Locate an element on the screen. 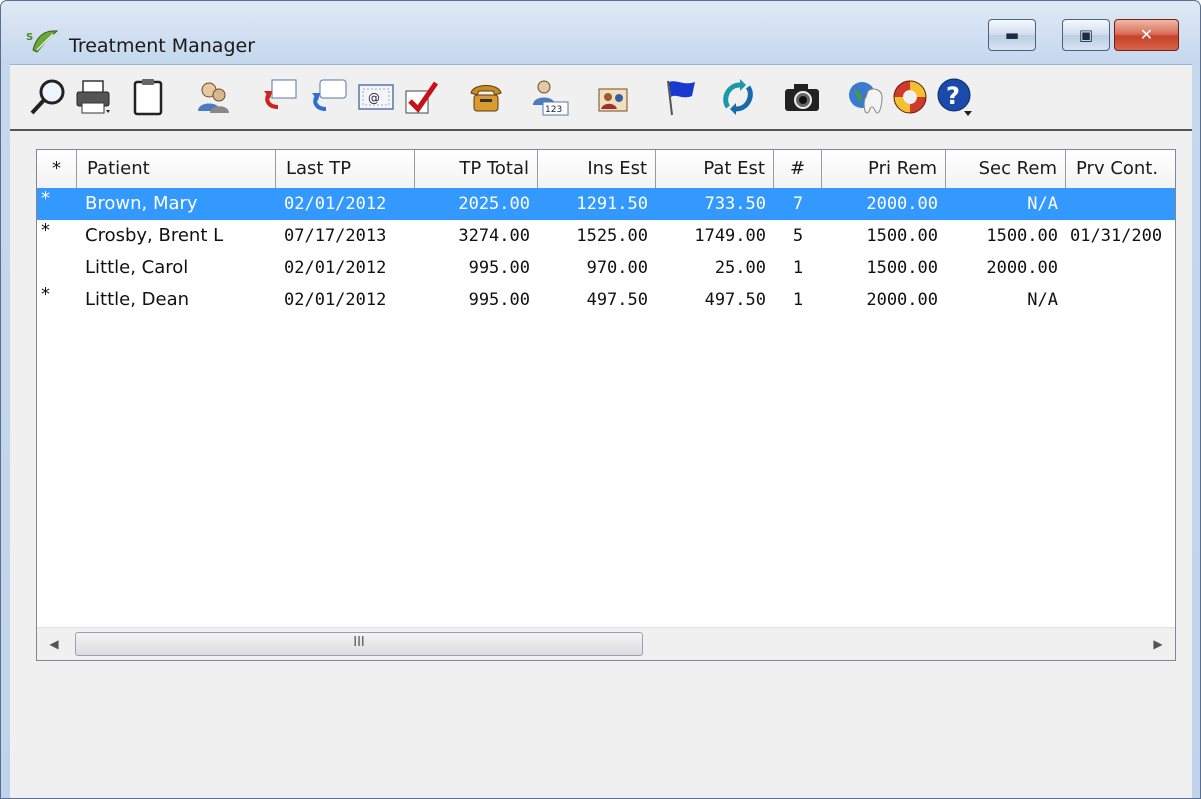  camera-icon is located at coordinates (802, 97).